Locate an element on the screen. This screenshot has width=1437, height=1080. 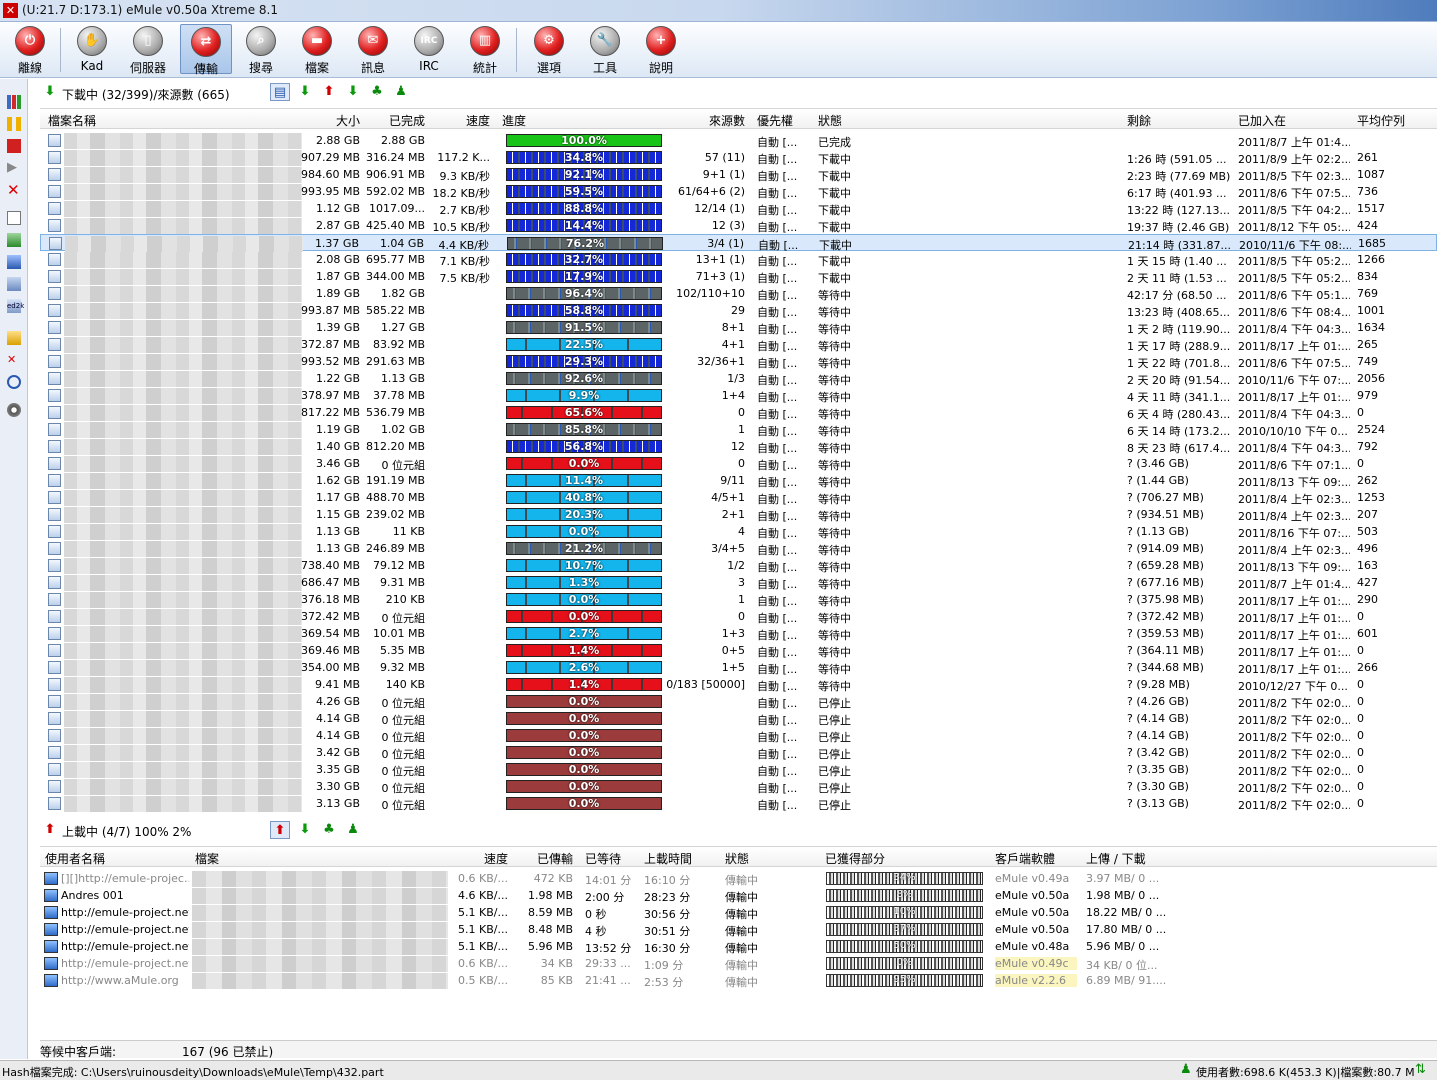
column-header-3: 速度 is located at coordinates (478, 120).